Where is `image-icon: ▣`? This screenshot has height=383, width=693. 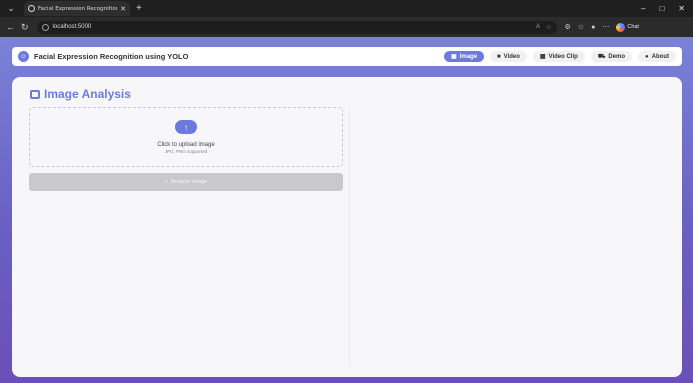
image-icon: ▣ is located at coordinates (454, 57).